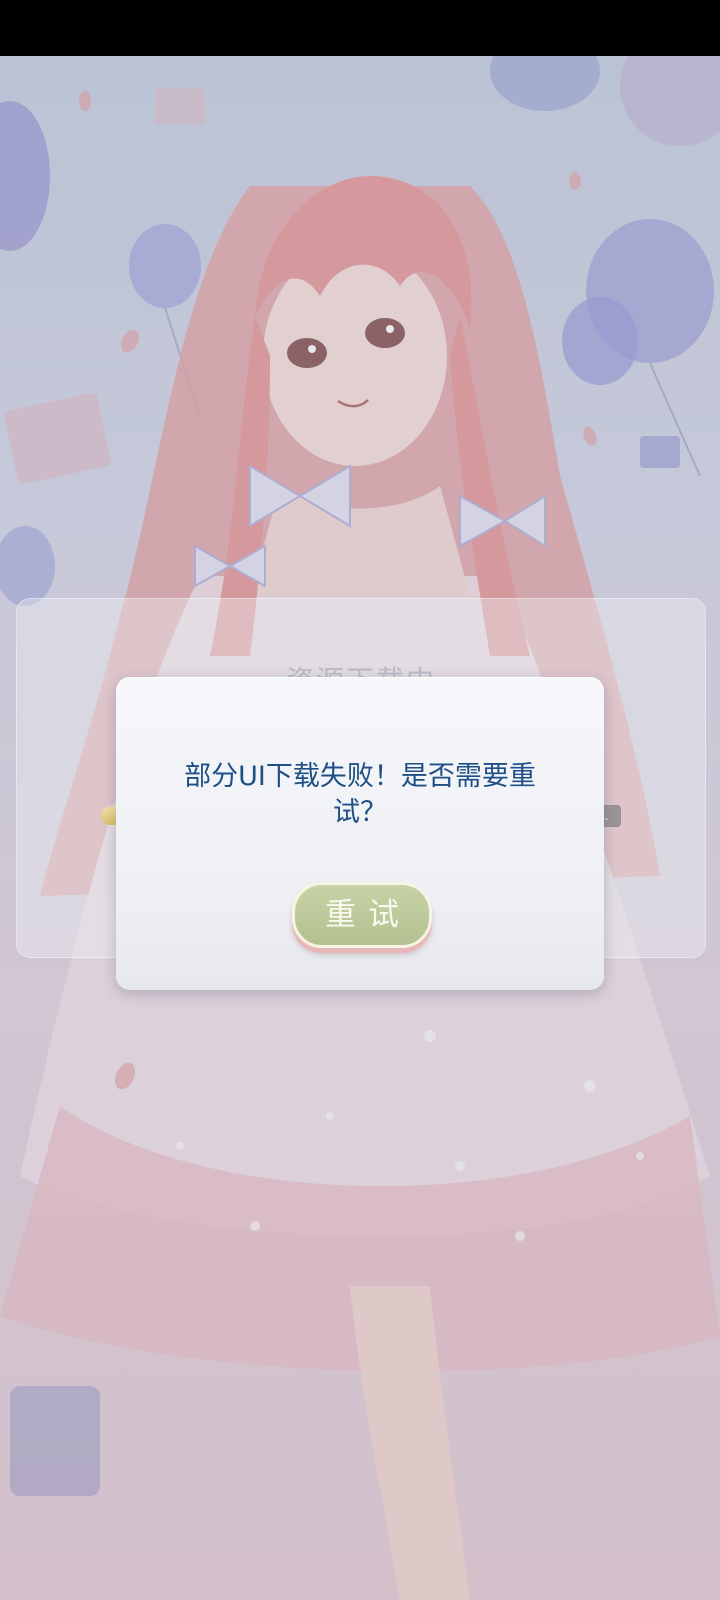 The height and width of the screenshot is (1600, 720). Describe the element at coordinates (362, 915) in the screenshot. I see `retry-button: 重试` at that location.